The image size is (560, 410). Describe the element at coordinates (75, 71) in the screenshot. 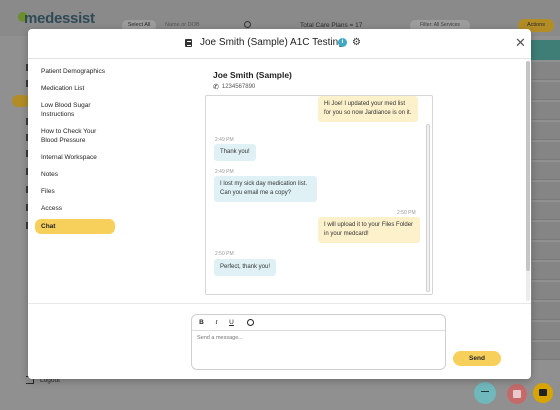

I see `nav-item-patient-demographics: Patient Demographics` at that location.